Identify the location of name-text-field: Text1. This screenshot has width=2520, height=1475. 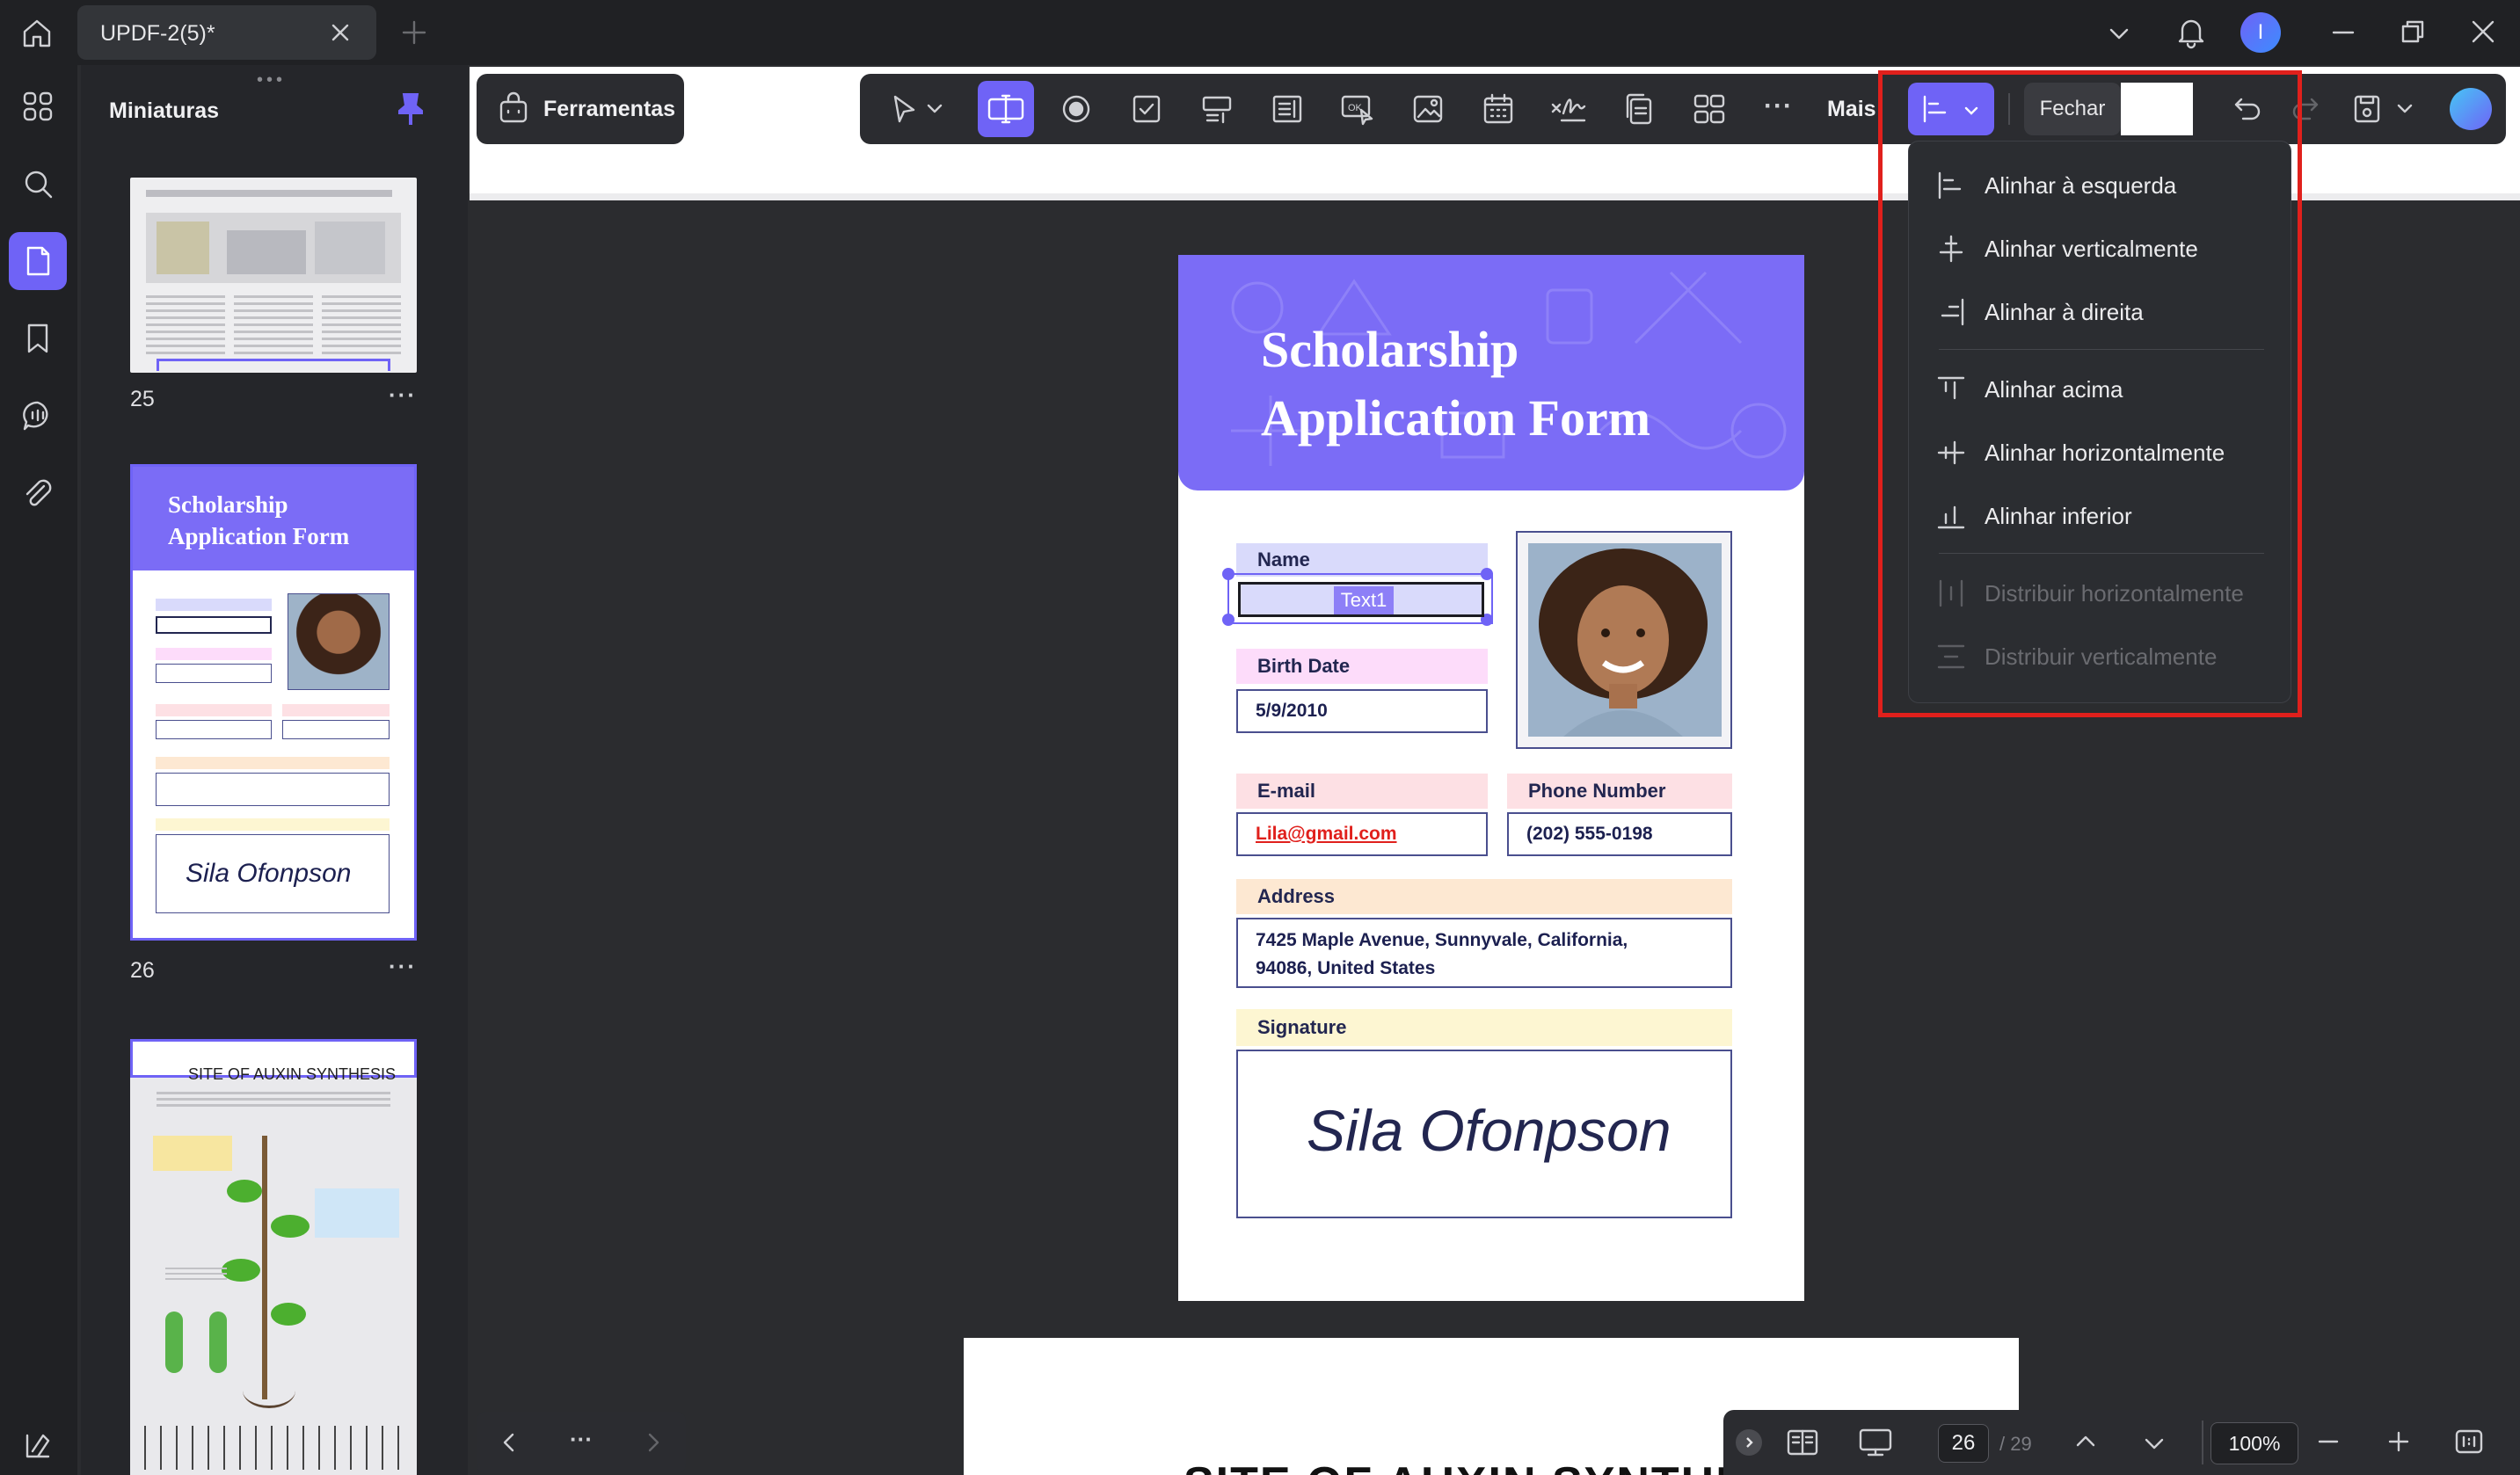
(1361, 600).